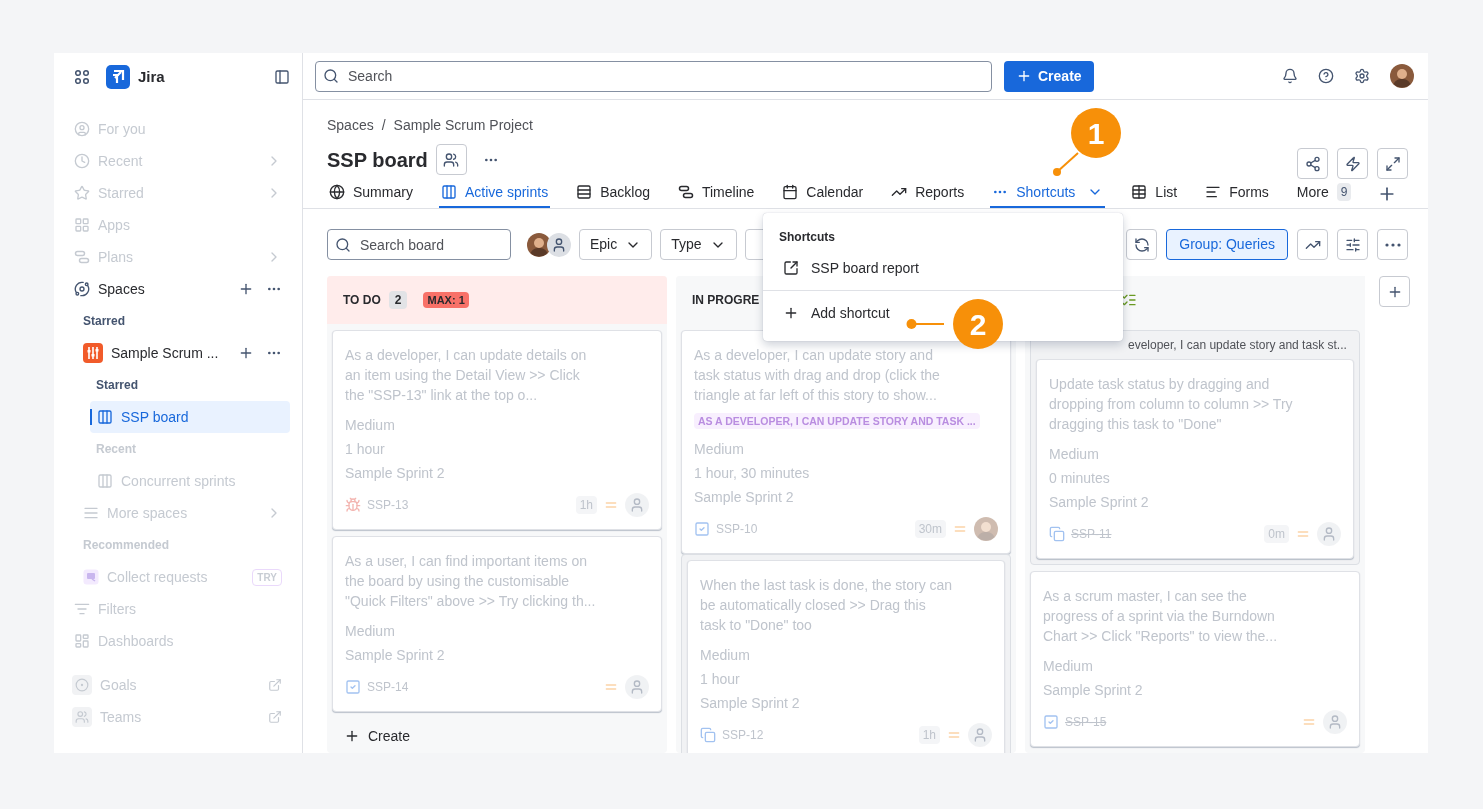 This screenshot has height=809, width=1483. I want to click on globe-icon, so click(337, 192).